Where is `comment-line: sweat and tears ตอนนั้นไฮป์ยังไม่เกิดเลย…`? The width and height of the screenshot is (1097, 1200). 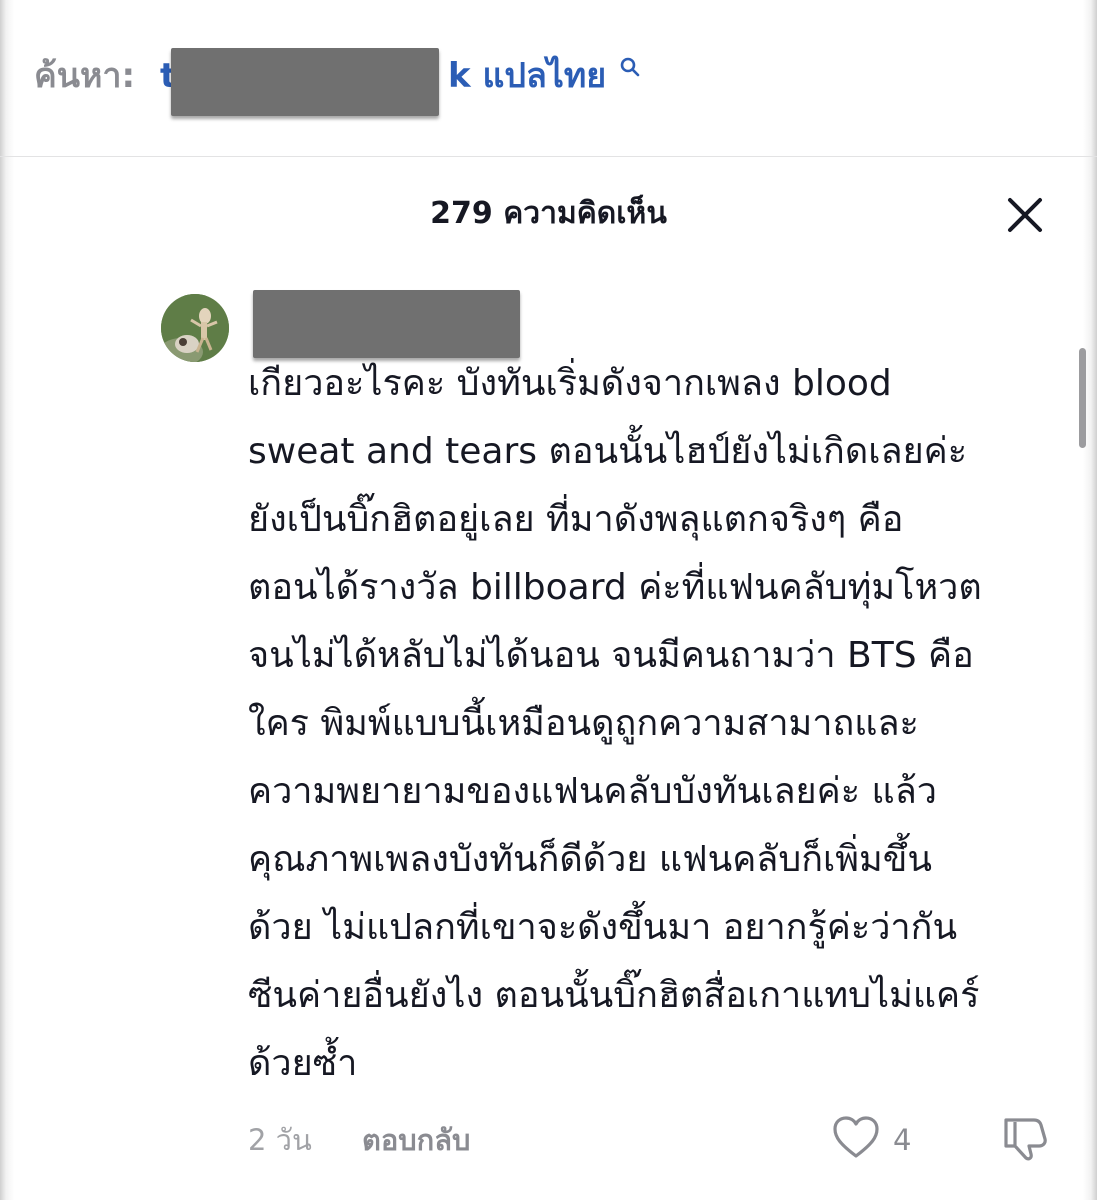
comment-line: sweat and tears ตอนนั้นไฮป์ยังไม่เกิดเลย… is located at coordinates (608, 451).